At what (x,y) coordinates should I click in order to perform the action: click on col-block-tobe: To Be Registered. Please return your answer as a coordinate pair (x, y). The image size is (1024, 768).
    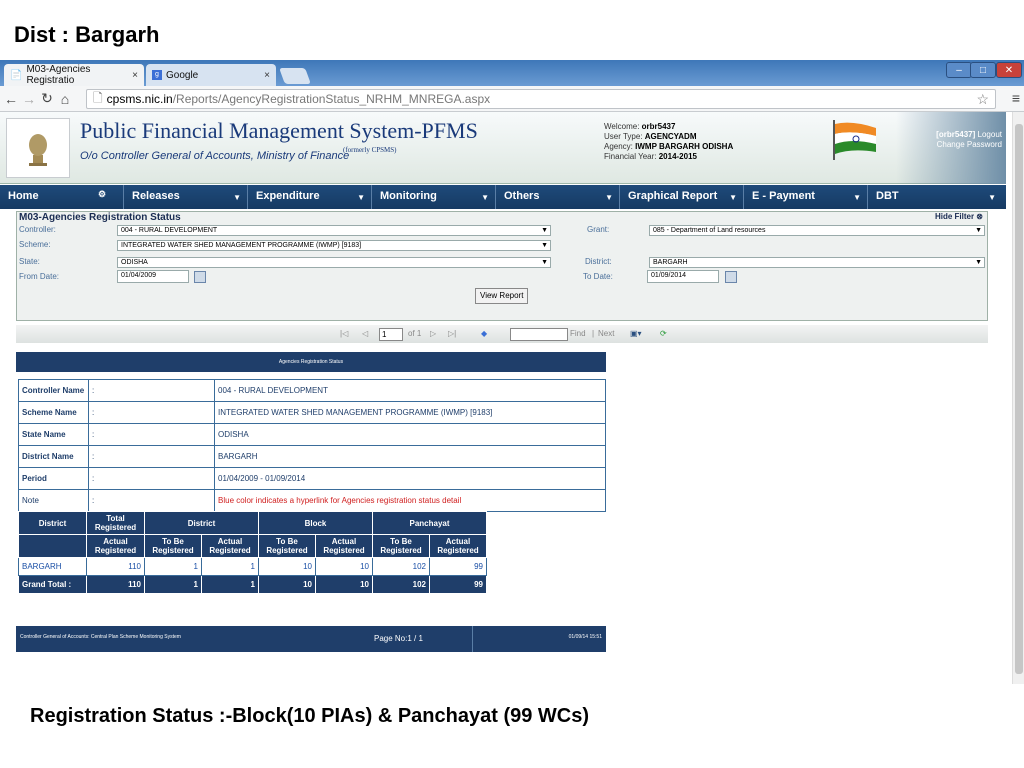
    Looking at the image, I should click on (287, 546).